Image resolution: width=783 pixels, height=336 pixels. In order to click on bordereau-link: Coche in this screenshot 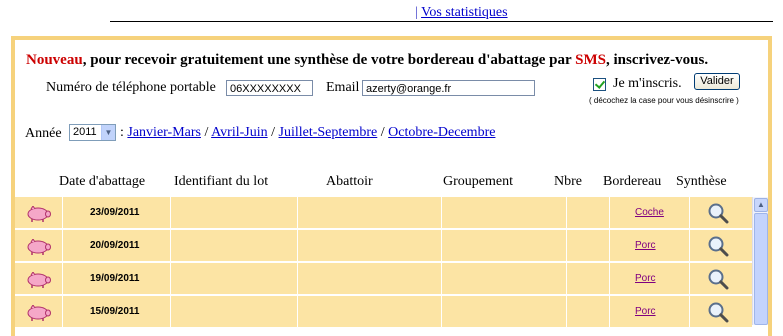, I will do `click(649, 212)`.